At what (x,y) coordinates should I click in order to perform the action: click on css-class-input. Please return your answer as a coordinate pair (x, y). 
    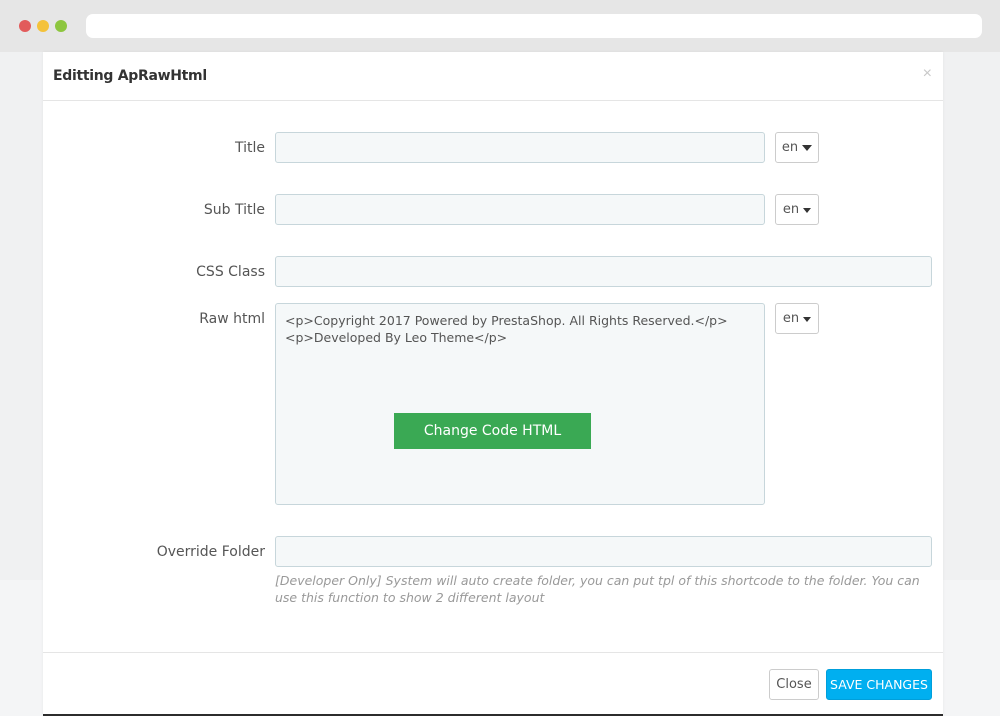
    Looking at the image, I should click on (603, 271).